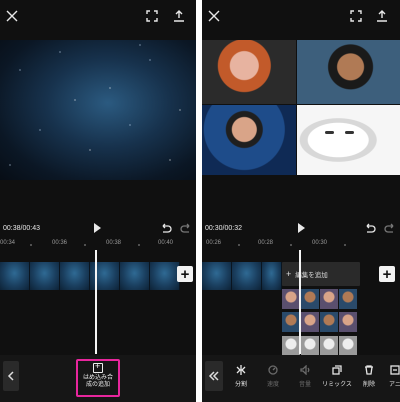 The image size is (400, 402). Describe the element at coordinates (369, 370) in the screenshot. I see `delete-icon` at that location.